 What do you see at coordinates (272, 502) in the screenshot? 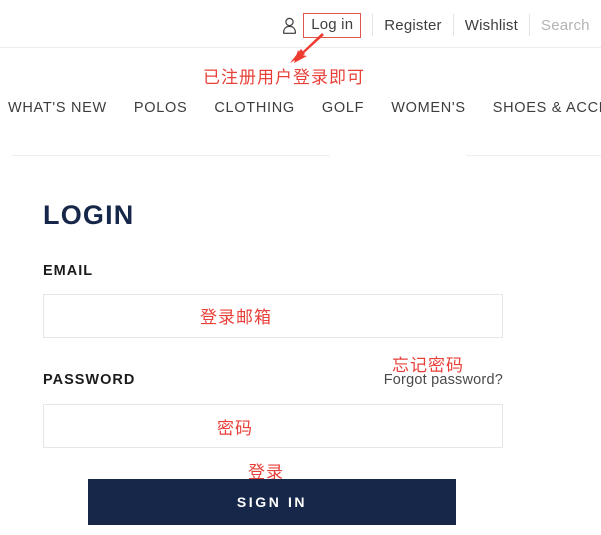
I see `sign-in-button: SIGN IN` at bounding box center [272, 502].